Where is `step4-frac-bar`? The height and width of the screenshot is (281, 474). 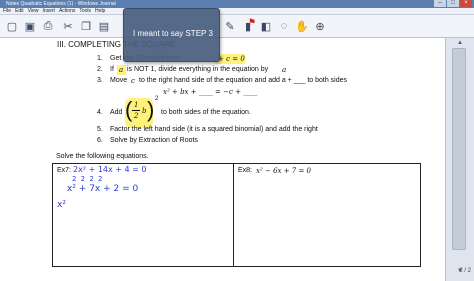 step4-frac-bar is located at coordinates (136, 110).